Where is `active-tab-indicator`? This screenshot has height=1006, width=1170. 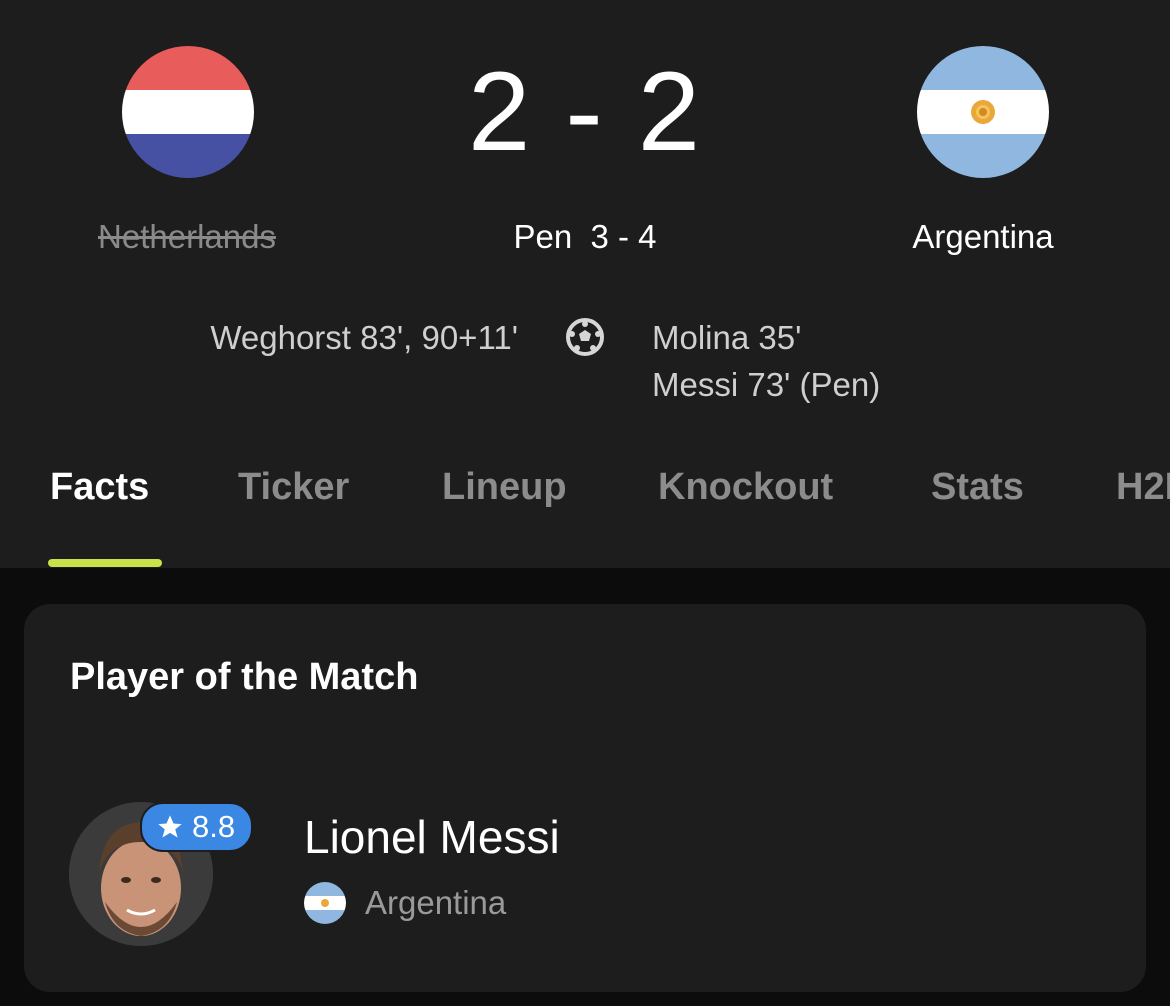
active-tab-indicator is located at coordinates (105, 563).